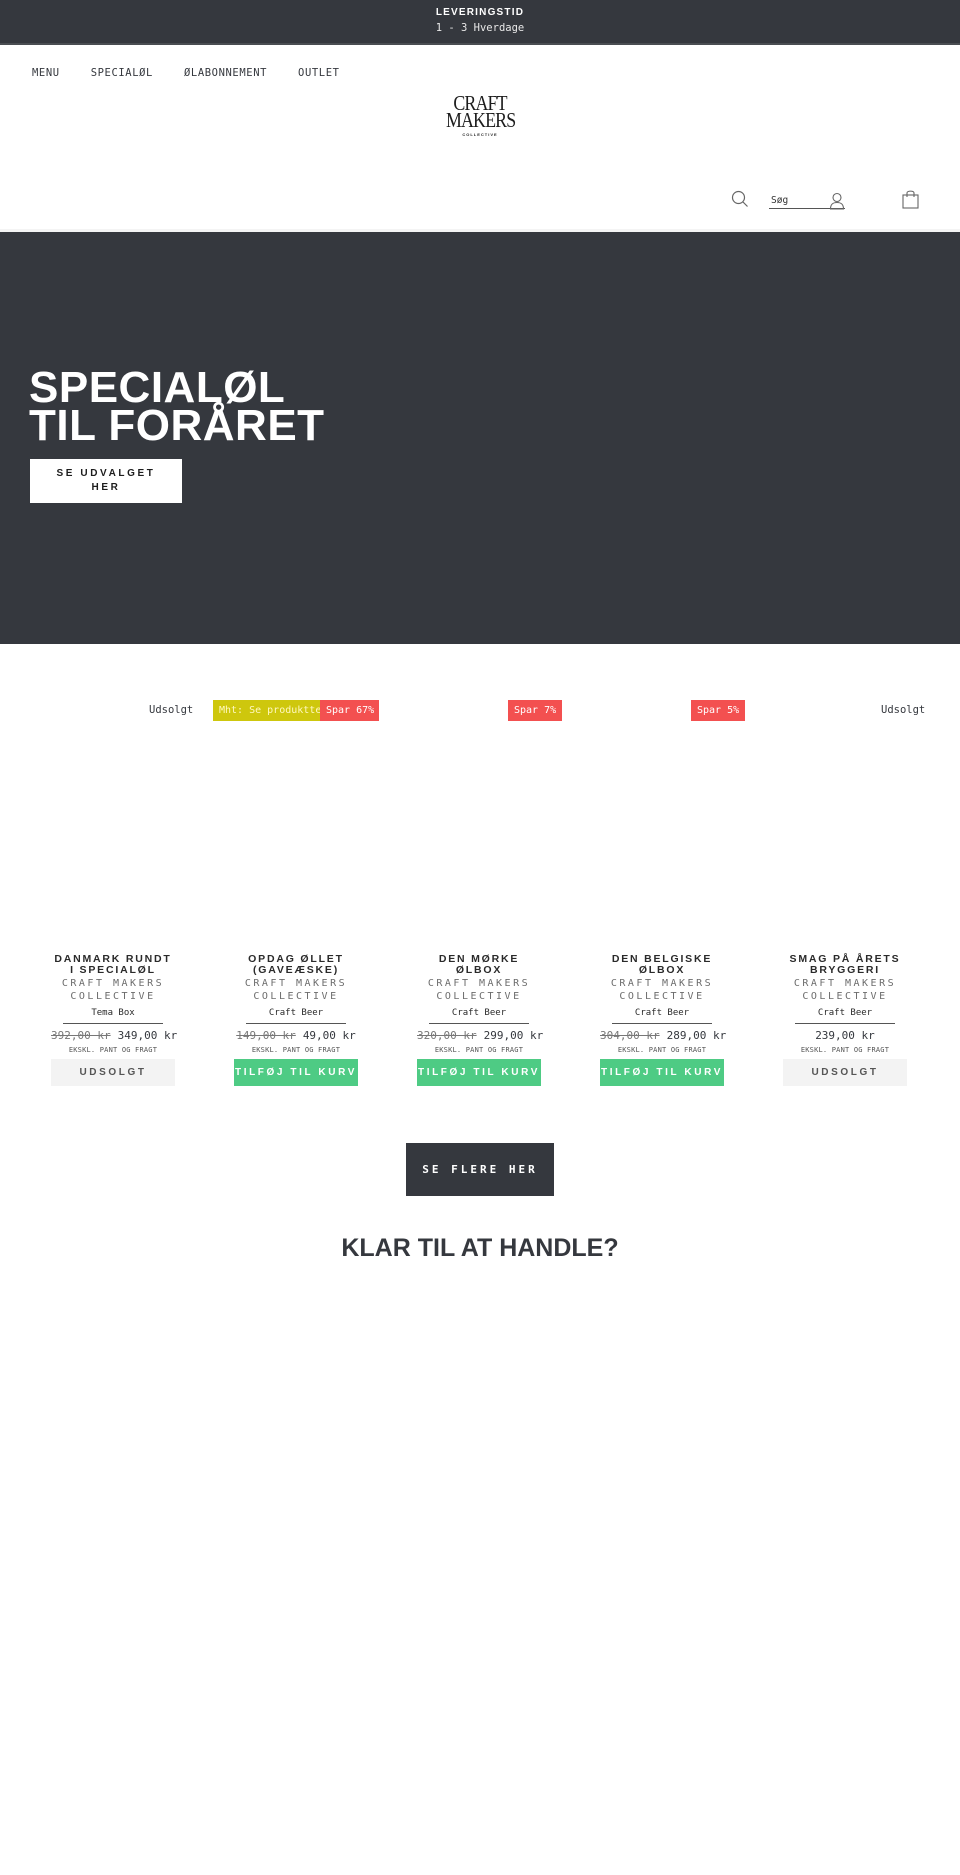 This screenshot has width=960, height=1875. I want to click on announcement-title: LEVERINGSTID, so click(480, 12).